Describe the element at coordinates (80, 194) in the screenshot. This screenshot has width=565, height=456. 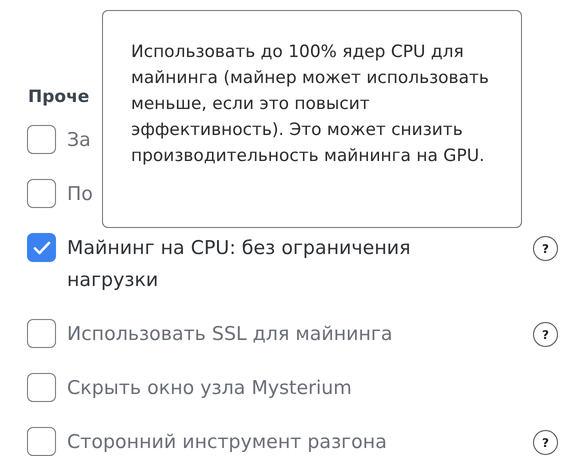
I see `option-label: По` at that location.